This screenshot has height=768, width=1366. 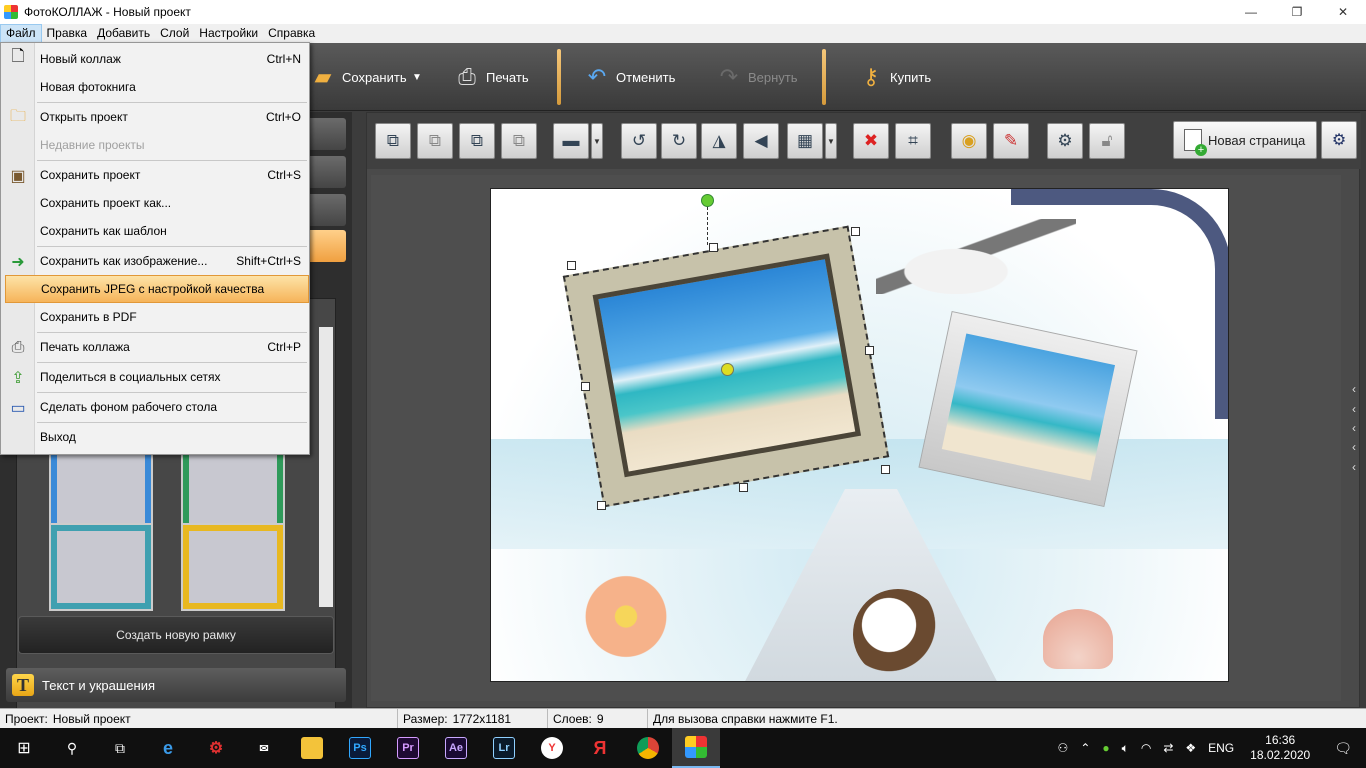 I want to click on menu-item-open-project: Открыть проект Ctrl+O, so click(x=172, y=117).